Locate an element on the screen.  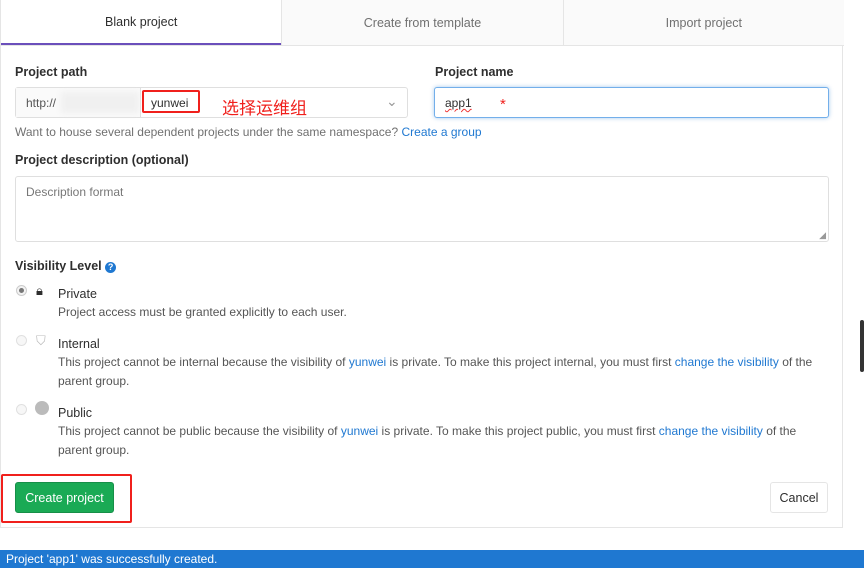
visibility-label-text: Visibility Level is located at coordinates (58, 266).